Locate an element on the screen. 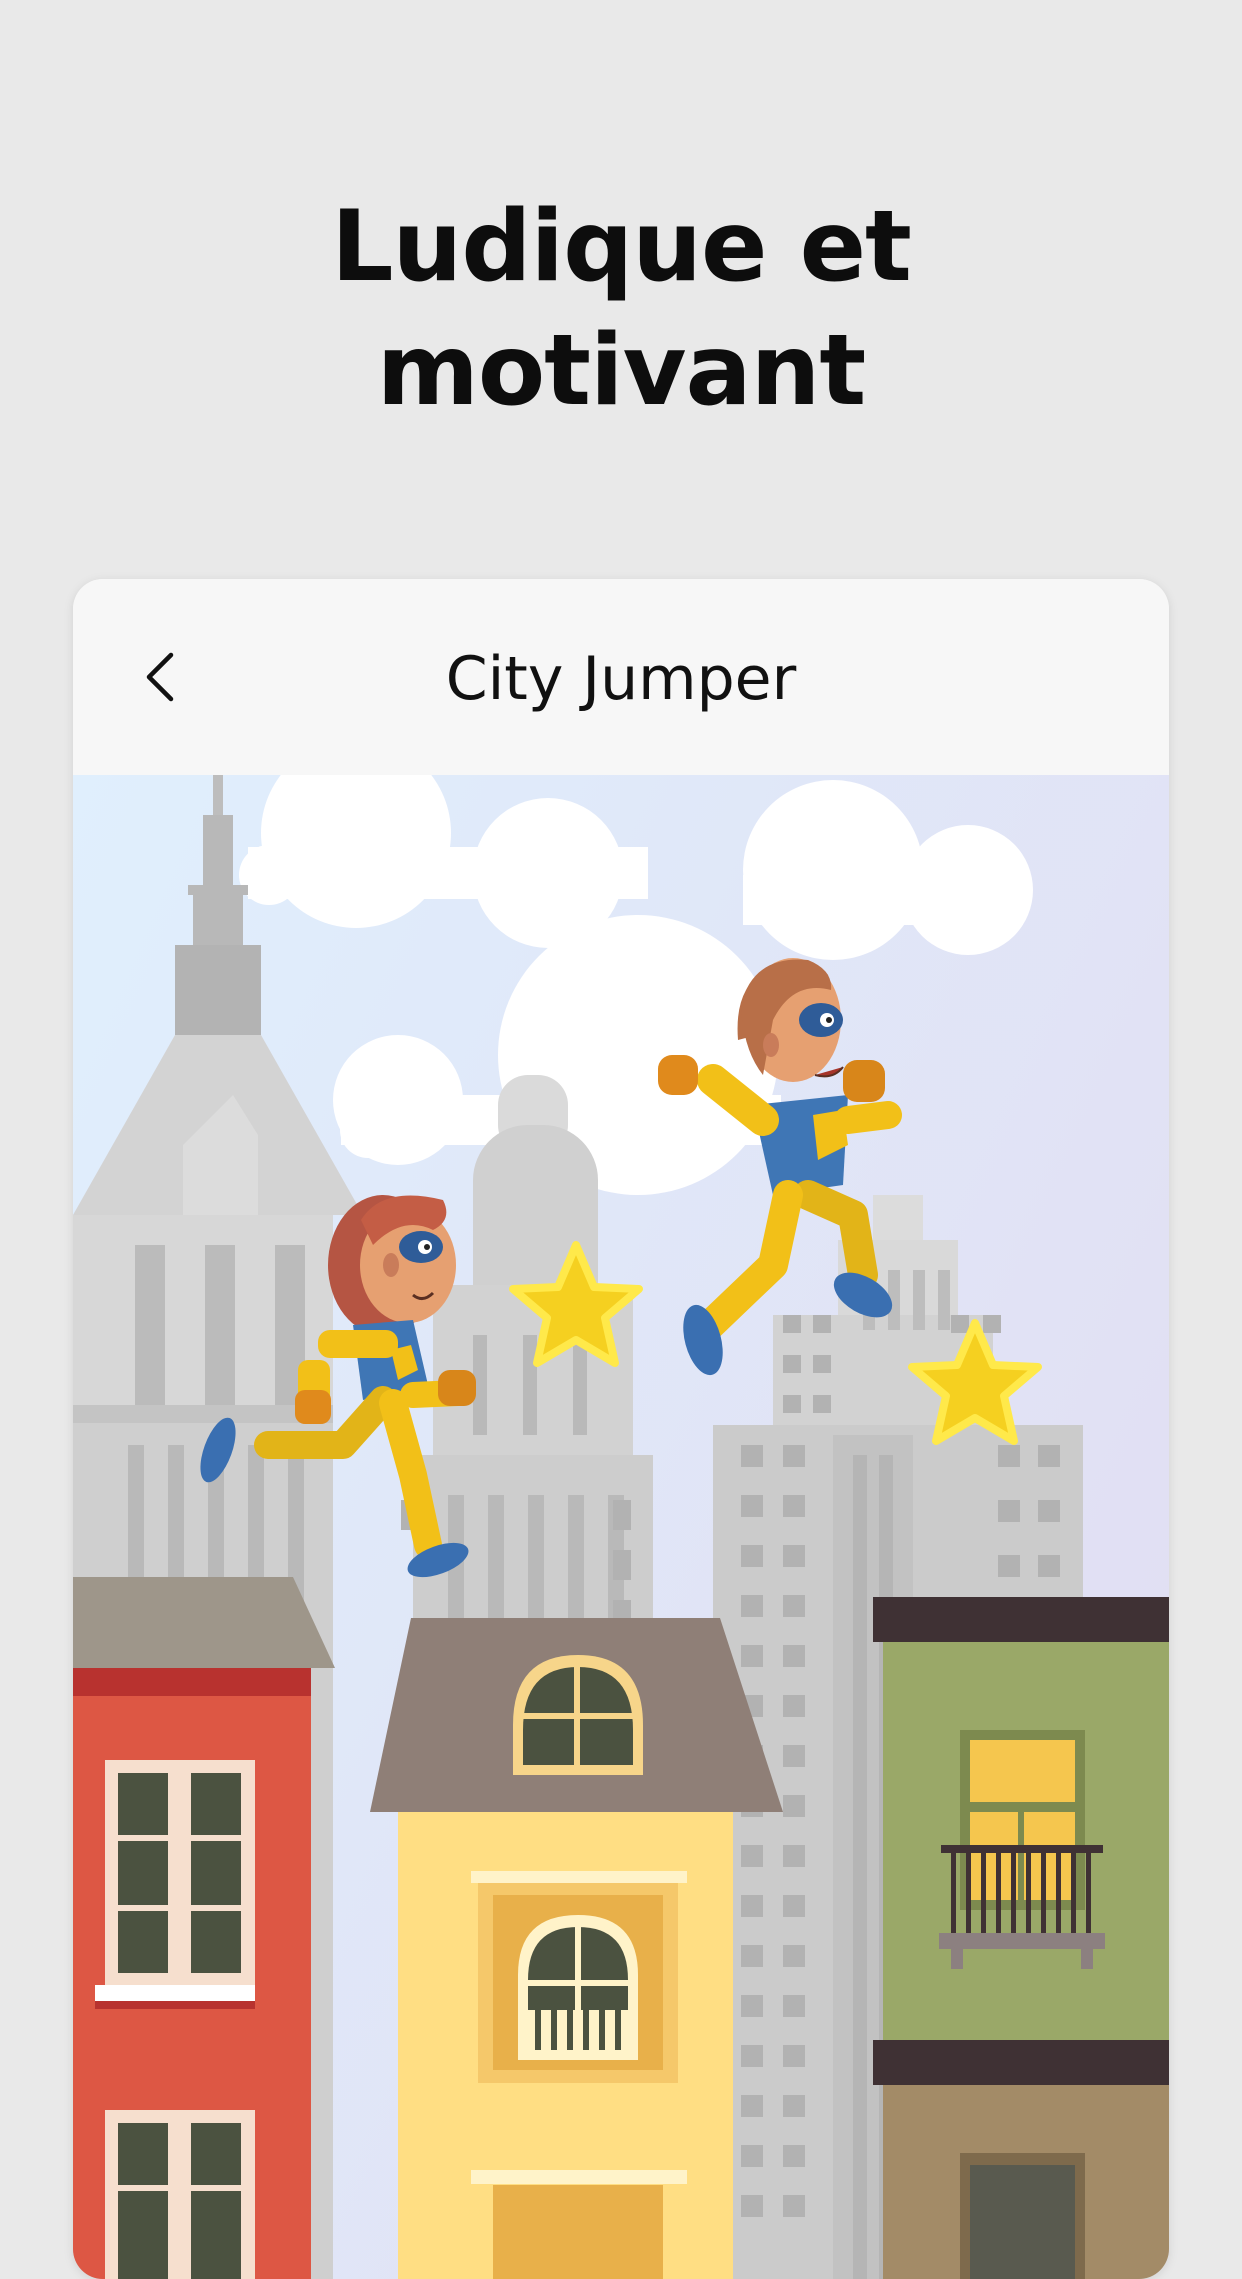 This screenshot has height=2279, width=1242. game-title: City Jumper is located at coordinates (621, 679).